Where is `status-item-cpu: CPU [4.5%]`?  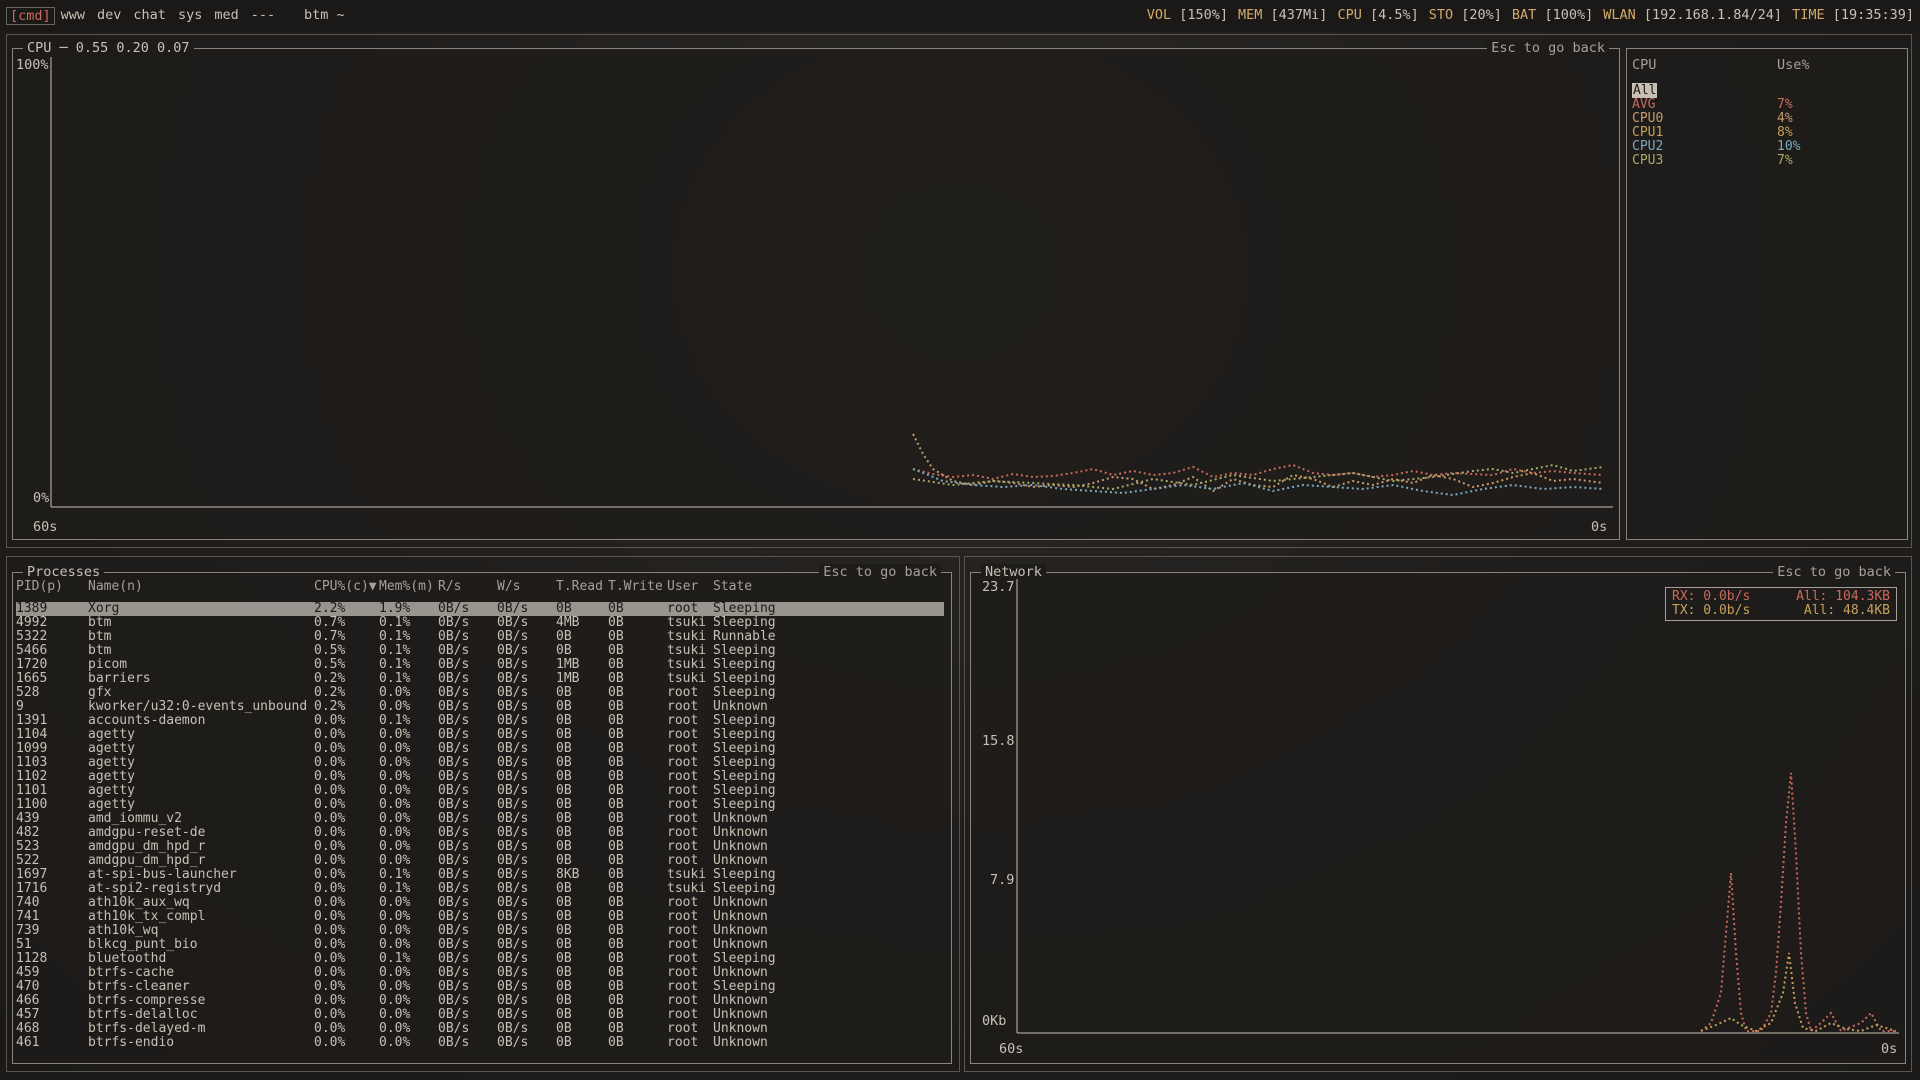
status-item-cpu: CPU [4.5%] is located at coordinates (1377, 15).